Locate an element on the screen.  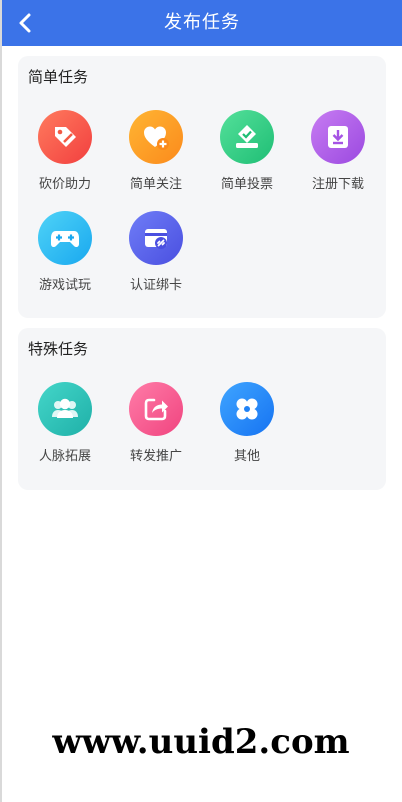
people-icon is located at coordinates (65, 409).